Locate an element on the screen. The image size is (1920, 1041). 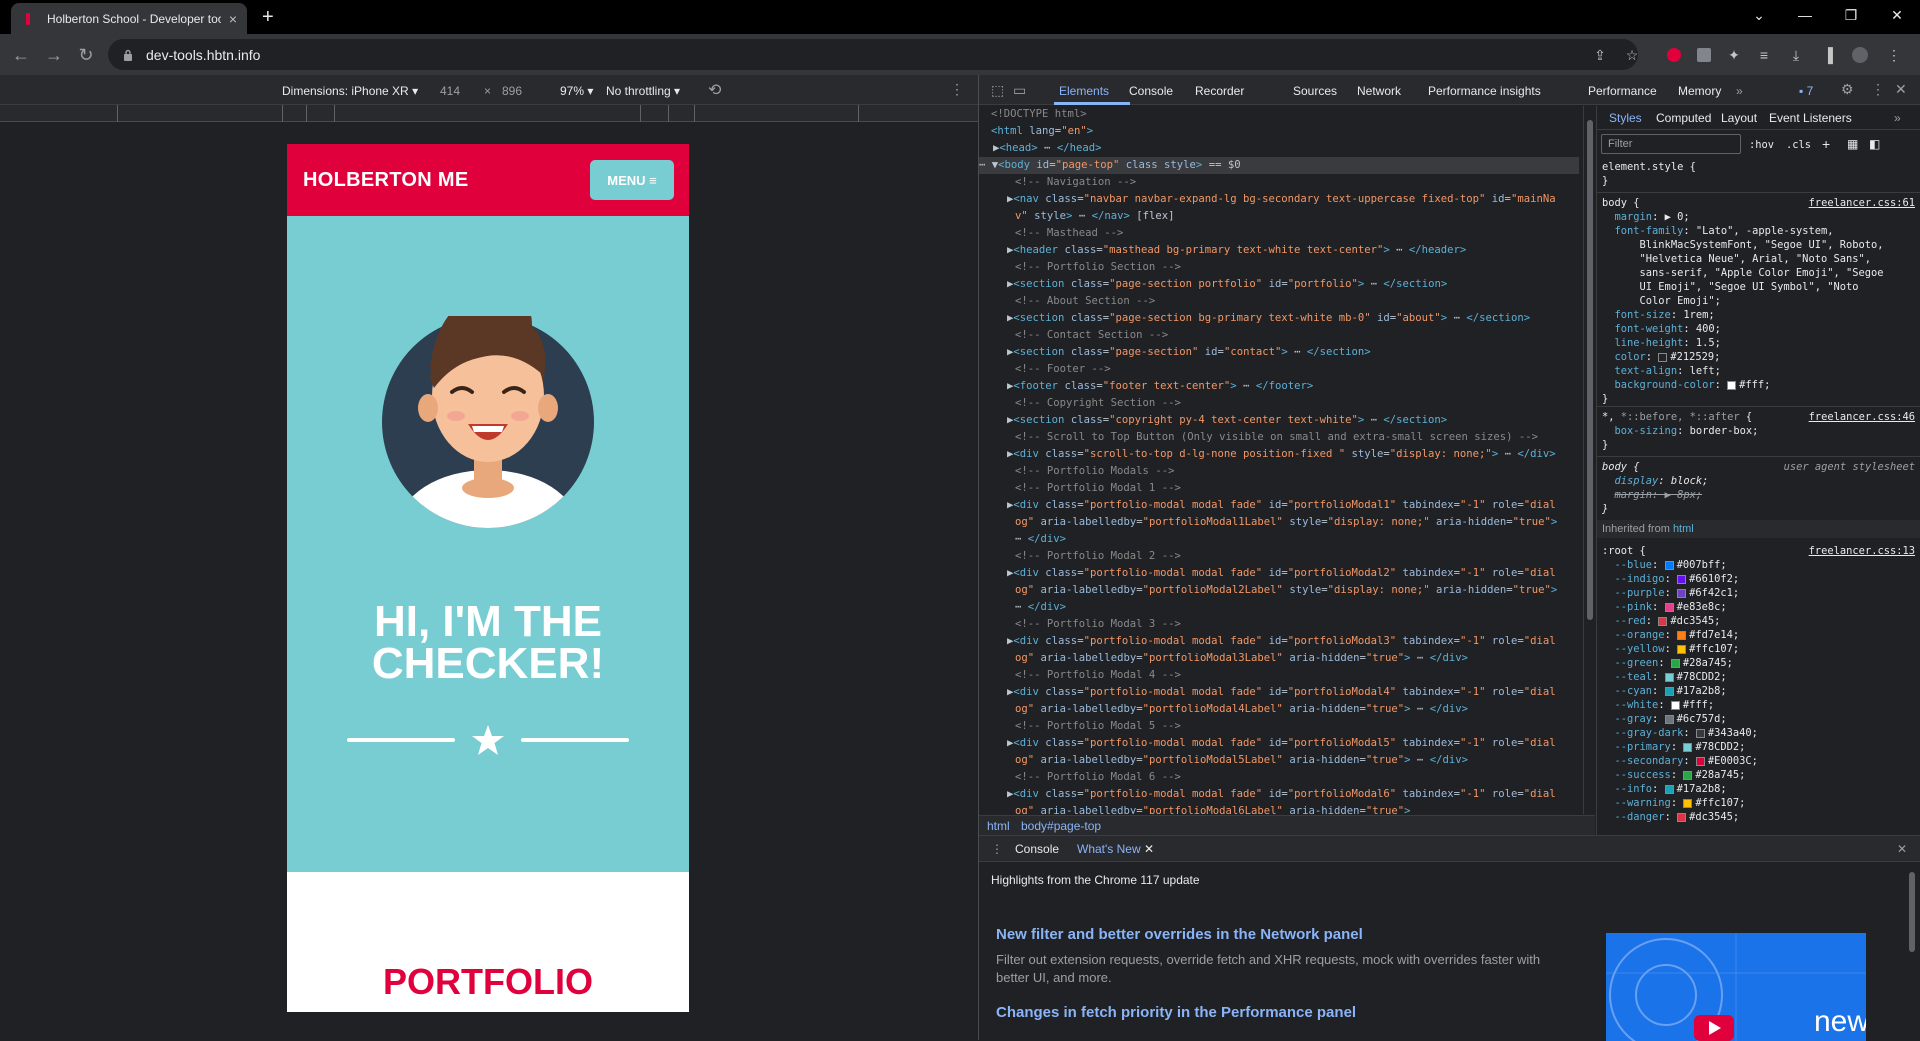
more-tabs-icon: » is located at coordinates (1739, 91).